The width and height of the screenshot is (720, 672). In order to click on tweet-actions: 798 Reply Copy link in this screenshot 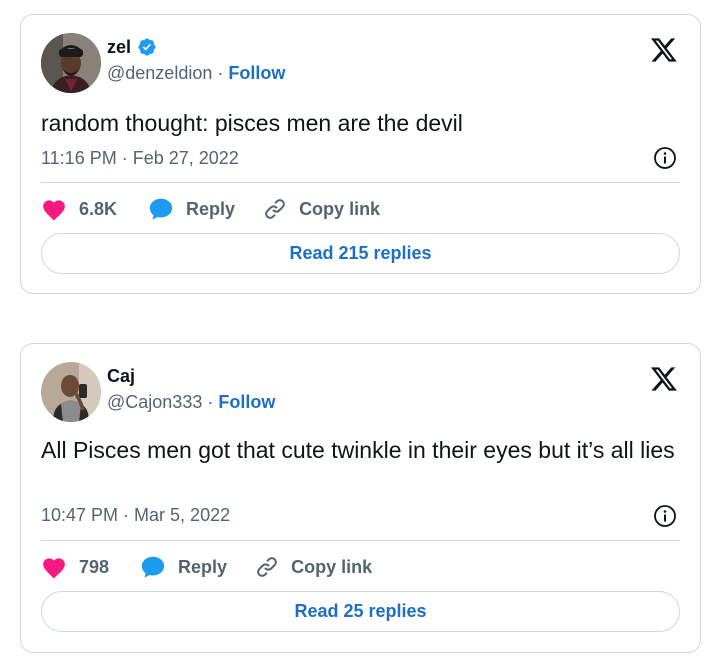, I will do `click(206, 567)`.